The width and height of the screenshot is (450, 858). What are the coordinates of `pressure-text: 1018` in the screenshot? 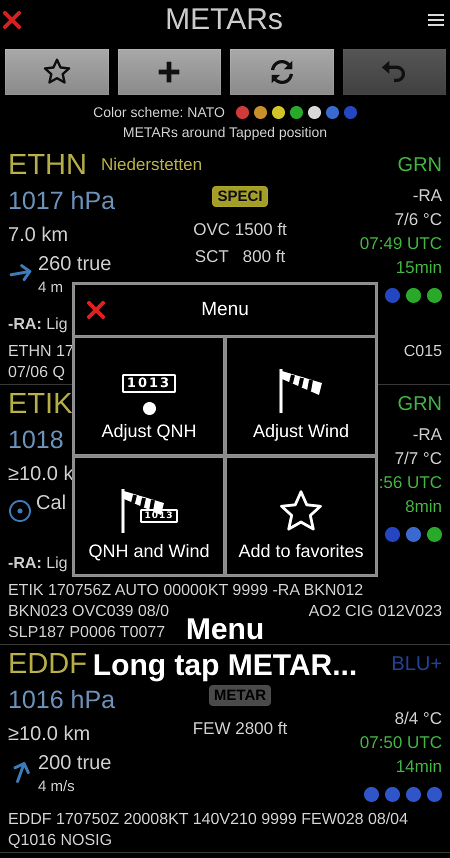 It's located at (36, 440).